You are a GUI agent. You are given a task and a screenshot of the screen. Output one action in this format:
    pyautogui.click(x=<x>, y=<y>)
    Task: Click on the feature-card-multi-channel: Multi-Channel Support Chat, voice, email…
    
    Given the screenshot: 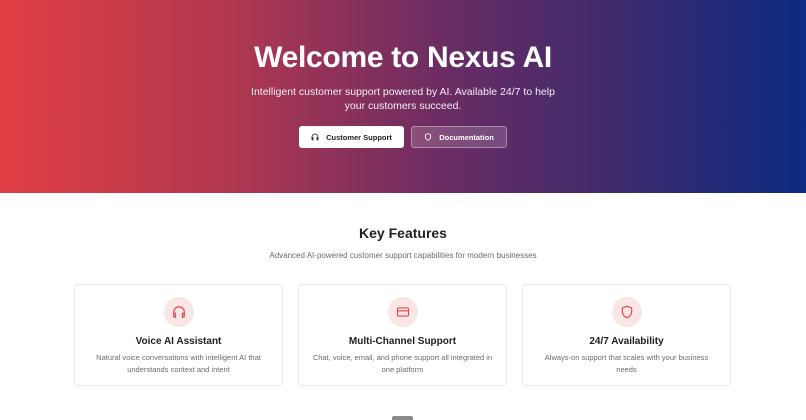 What is the action you would take?
    pyautogui.click(x=402, y=335)
    